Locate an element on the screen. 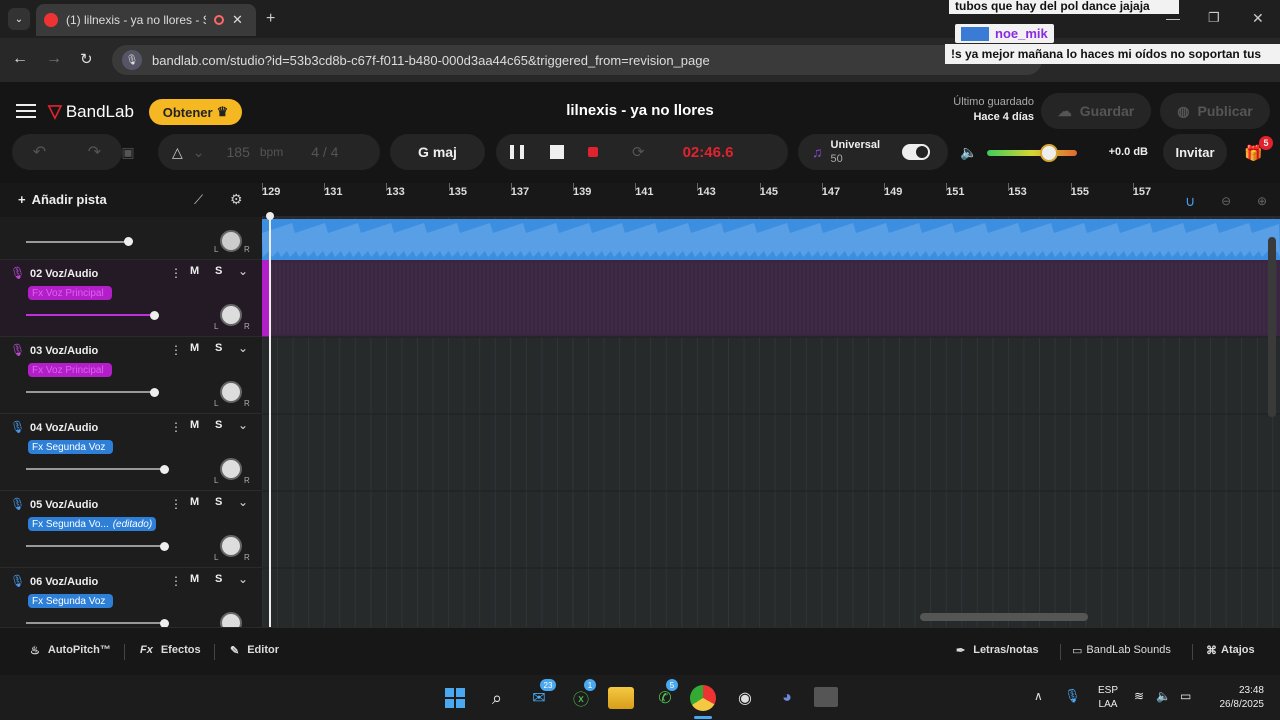 Image resolution: width=1280 pixels, height=720 pixels. language-indicator: ESP LAA is located at coordinates (1108, 698).